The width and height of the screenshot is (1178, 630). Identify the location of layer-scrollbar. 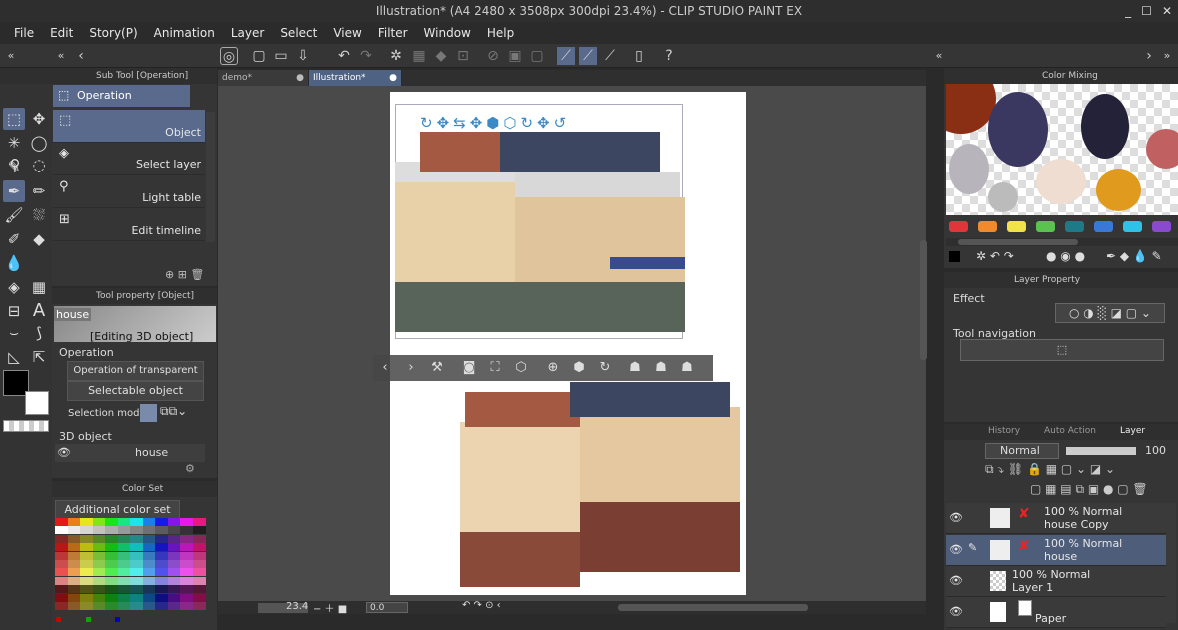
(1171, 563).